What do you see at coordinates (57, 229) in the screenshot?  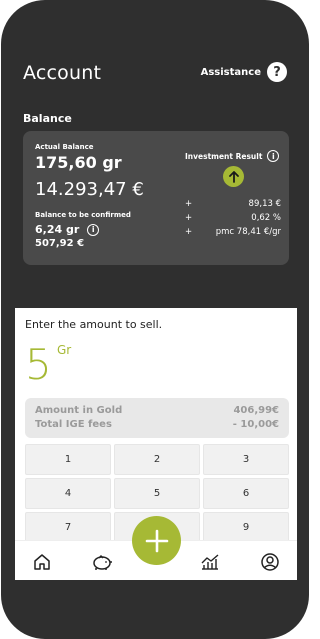 I see `pending-balance-grams: 6,24 gr` at bounding box center [57, 229].